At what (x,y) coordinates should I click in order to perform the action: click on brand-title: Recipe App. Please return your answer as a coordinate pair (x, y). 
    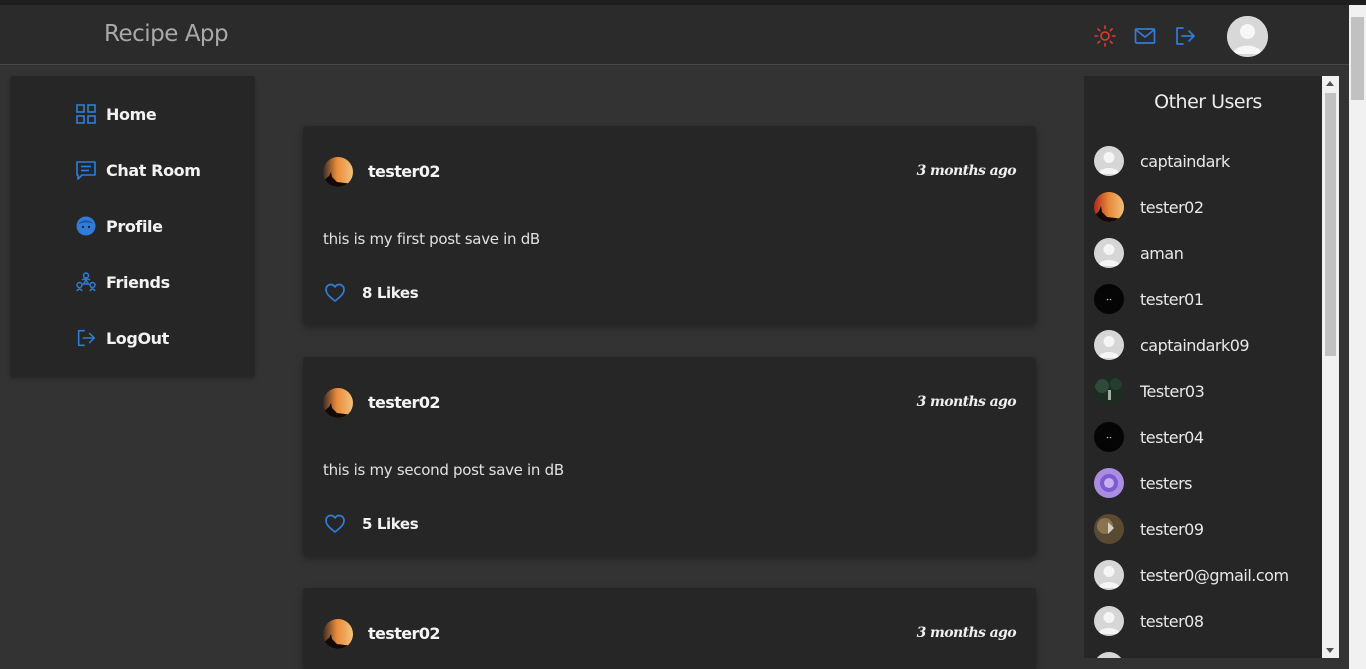
    Looking at the image, I should click on (166, 34).